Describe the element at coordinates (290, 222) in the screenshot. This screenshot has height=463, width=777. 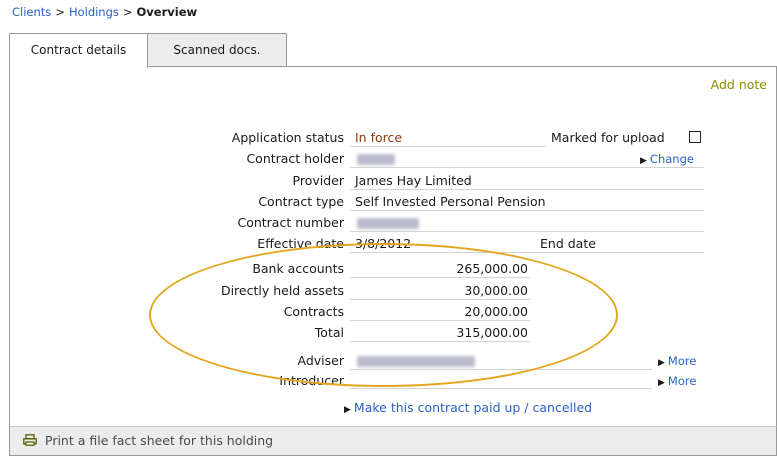
I see `contract-number-label: Contract number` at that location.